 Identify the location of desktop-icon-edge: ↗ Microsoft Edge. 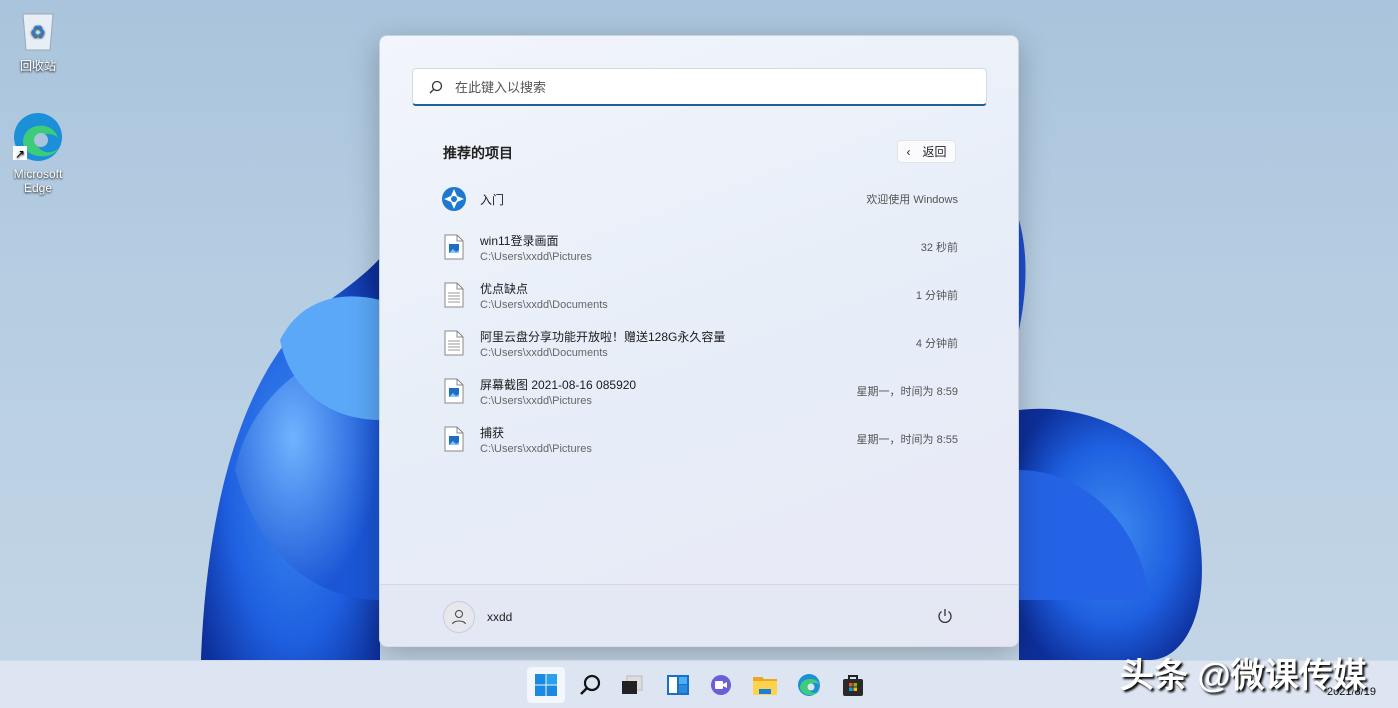
(38, 153).